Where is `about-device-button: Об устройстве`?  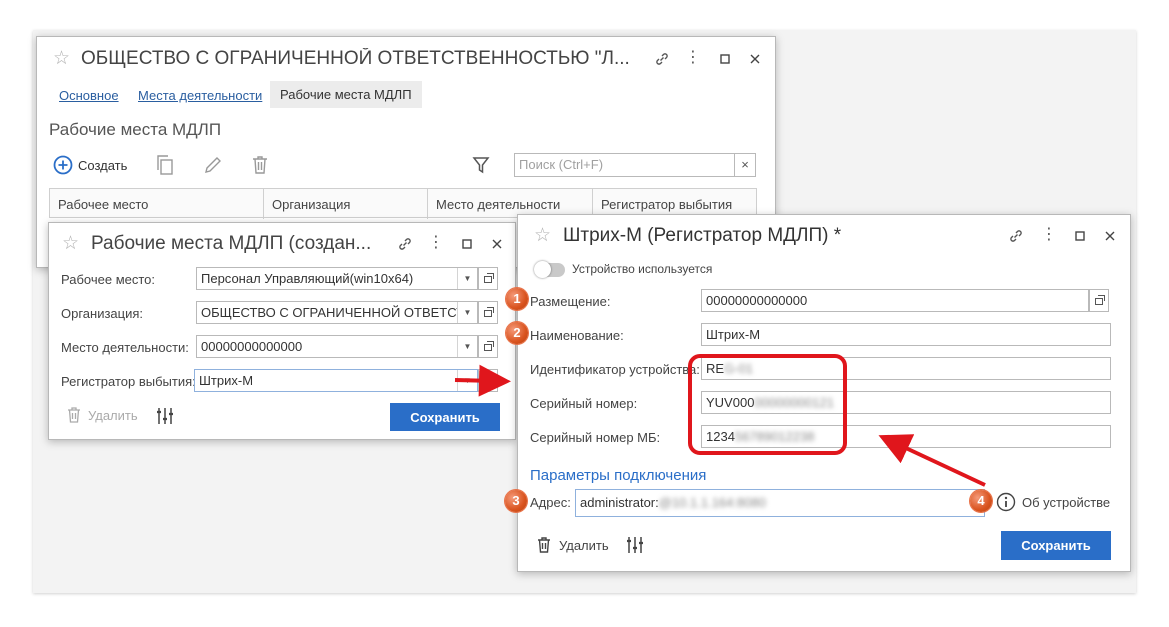 about-device-button: Об устройстве is located at coordinates (1053, 502).